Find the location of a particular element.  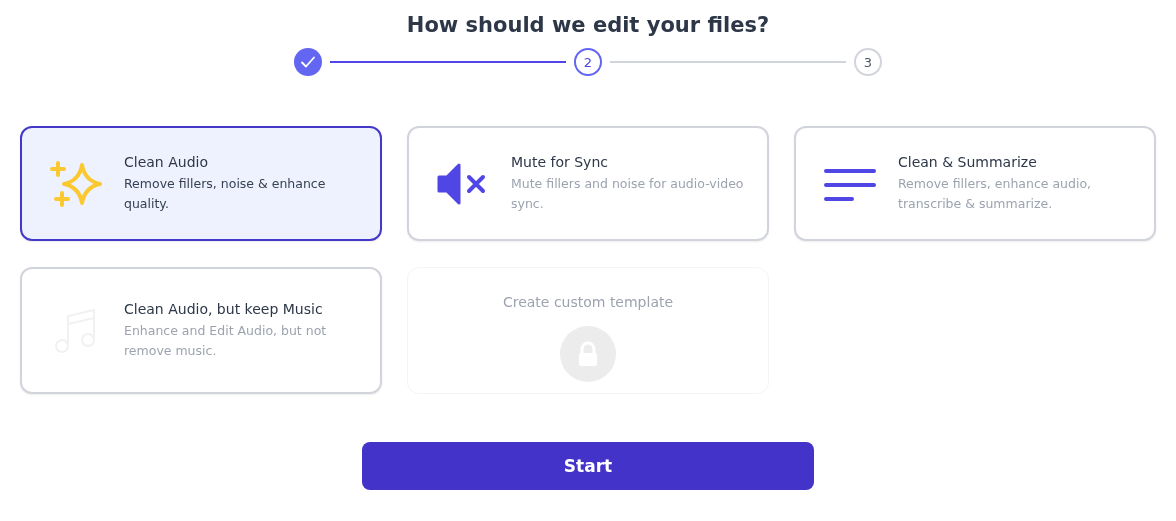

template-card: Clean & Summarize Remove fillers, enhance audio, transcribe & summarize. is located at coordinates (975, 183).